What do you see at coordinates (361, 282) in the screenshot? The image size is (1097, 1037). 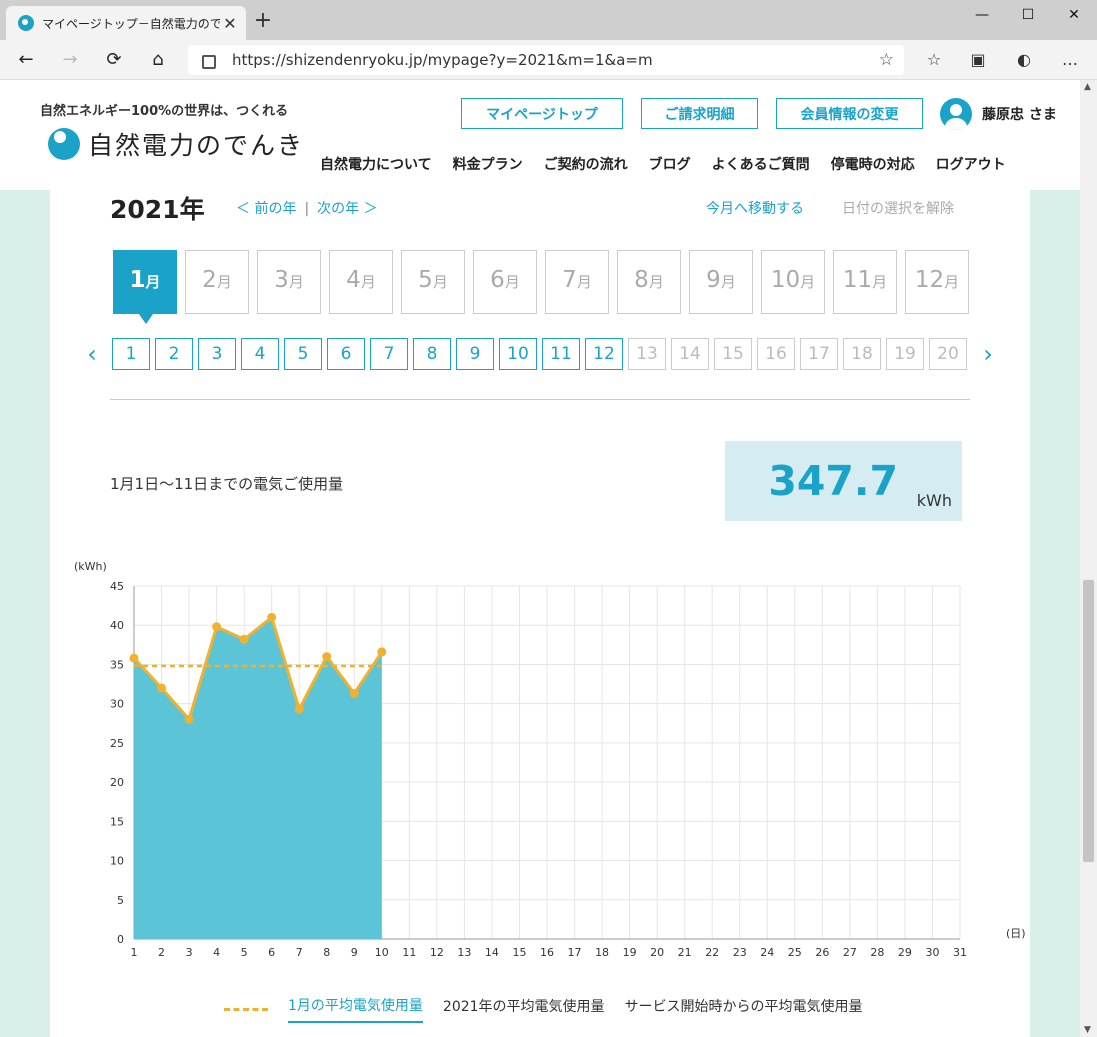 I see `month-tile-4: 4月` at bounding box center [361, 282].